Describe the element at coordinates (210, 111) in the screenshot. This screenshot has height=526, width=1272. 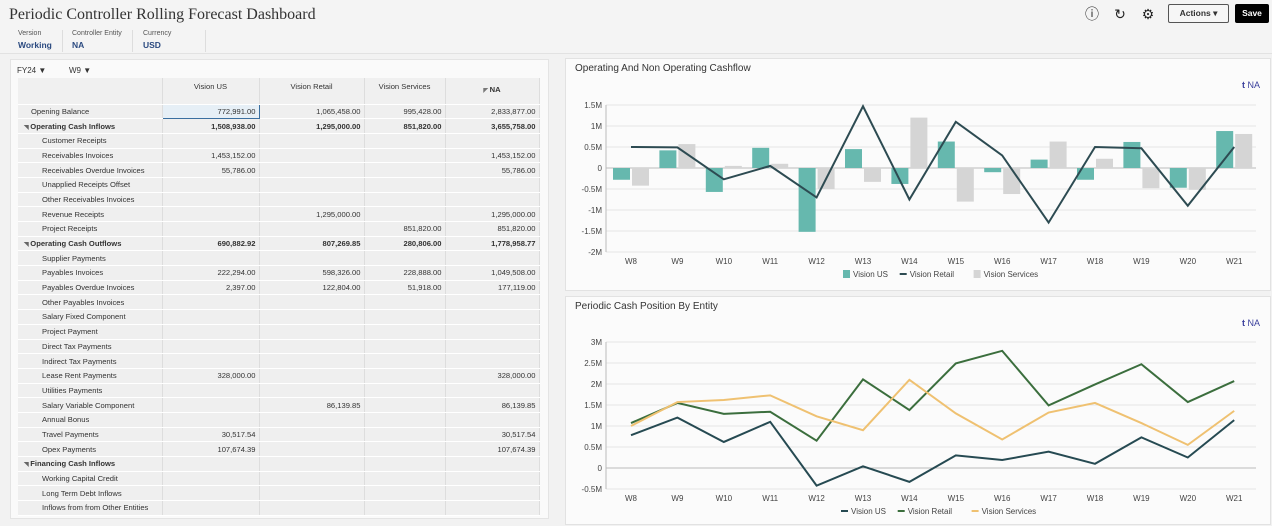
I see `data-cell: 772,991.00` at that location.